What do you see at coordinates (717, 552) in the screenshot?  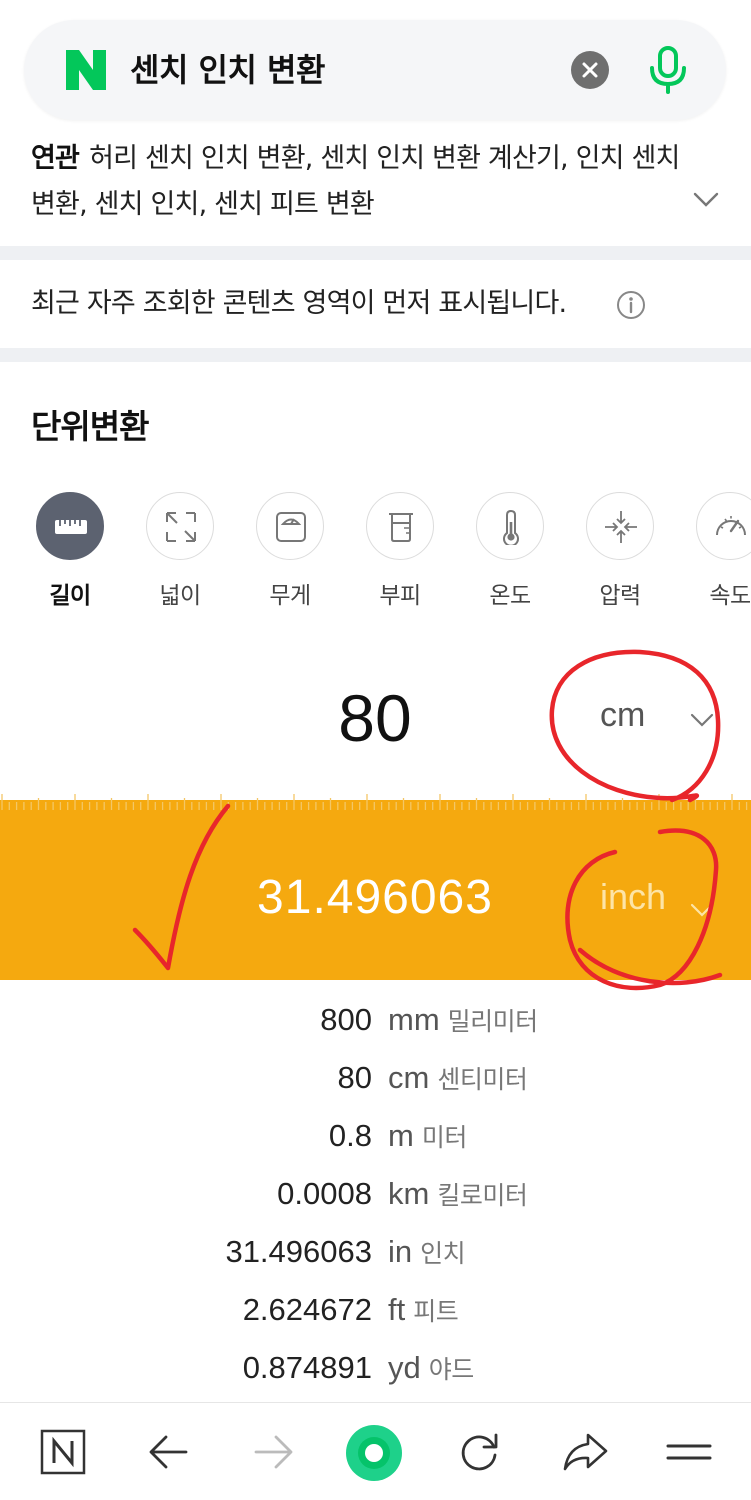 I see `tab-speed: 속도` at bounding box center [717, 552].